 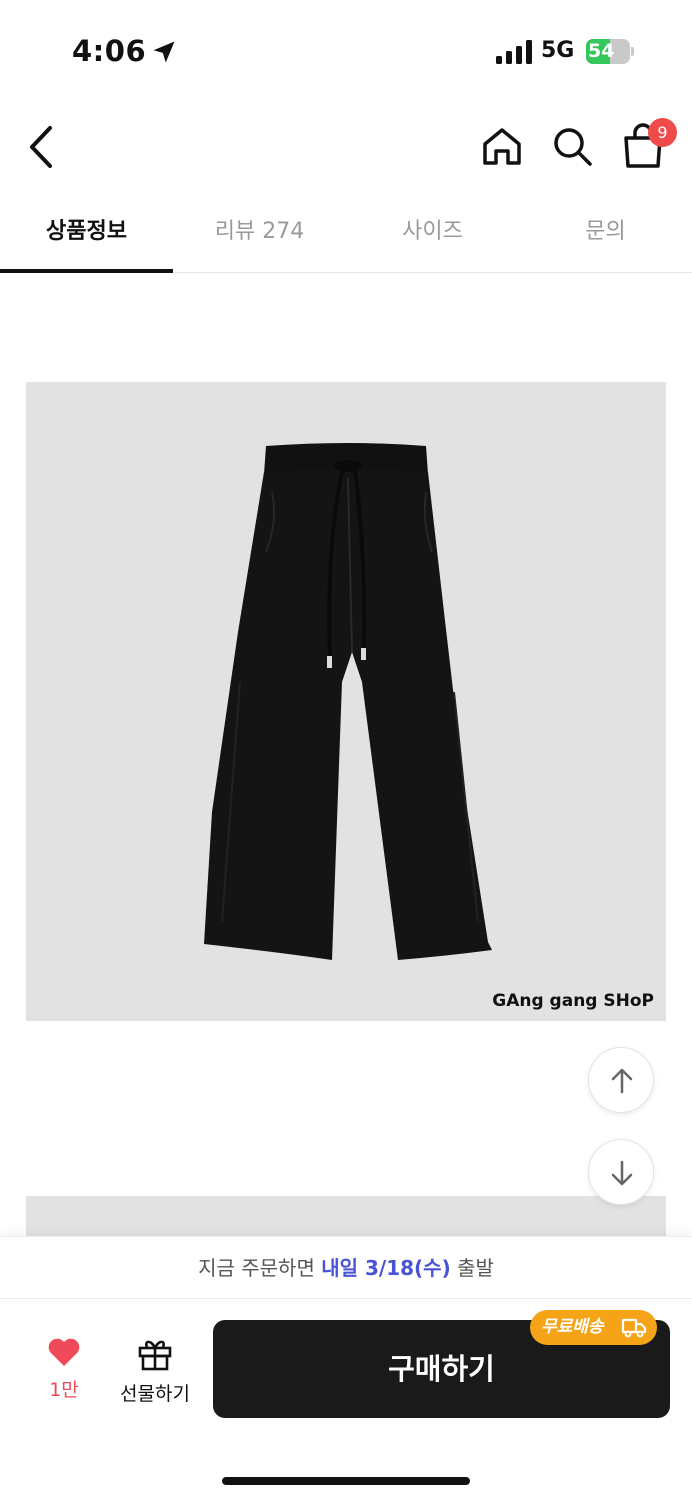 I want to click on home-indicator, so click(x=346, y=1481).